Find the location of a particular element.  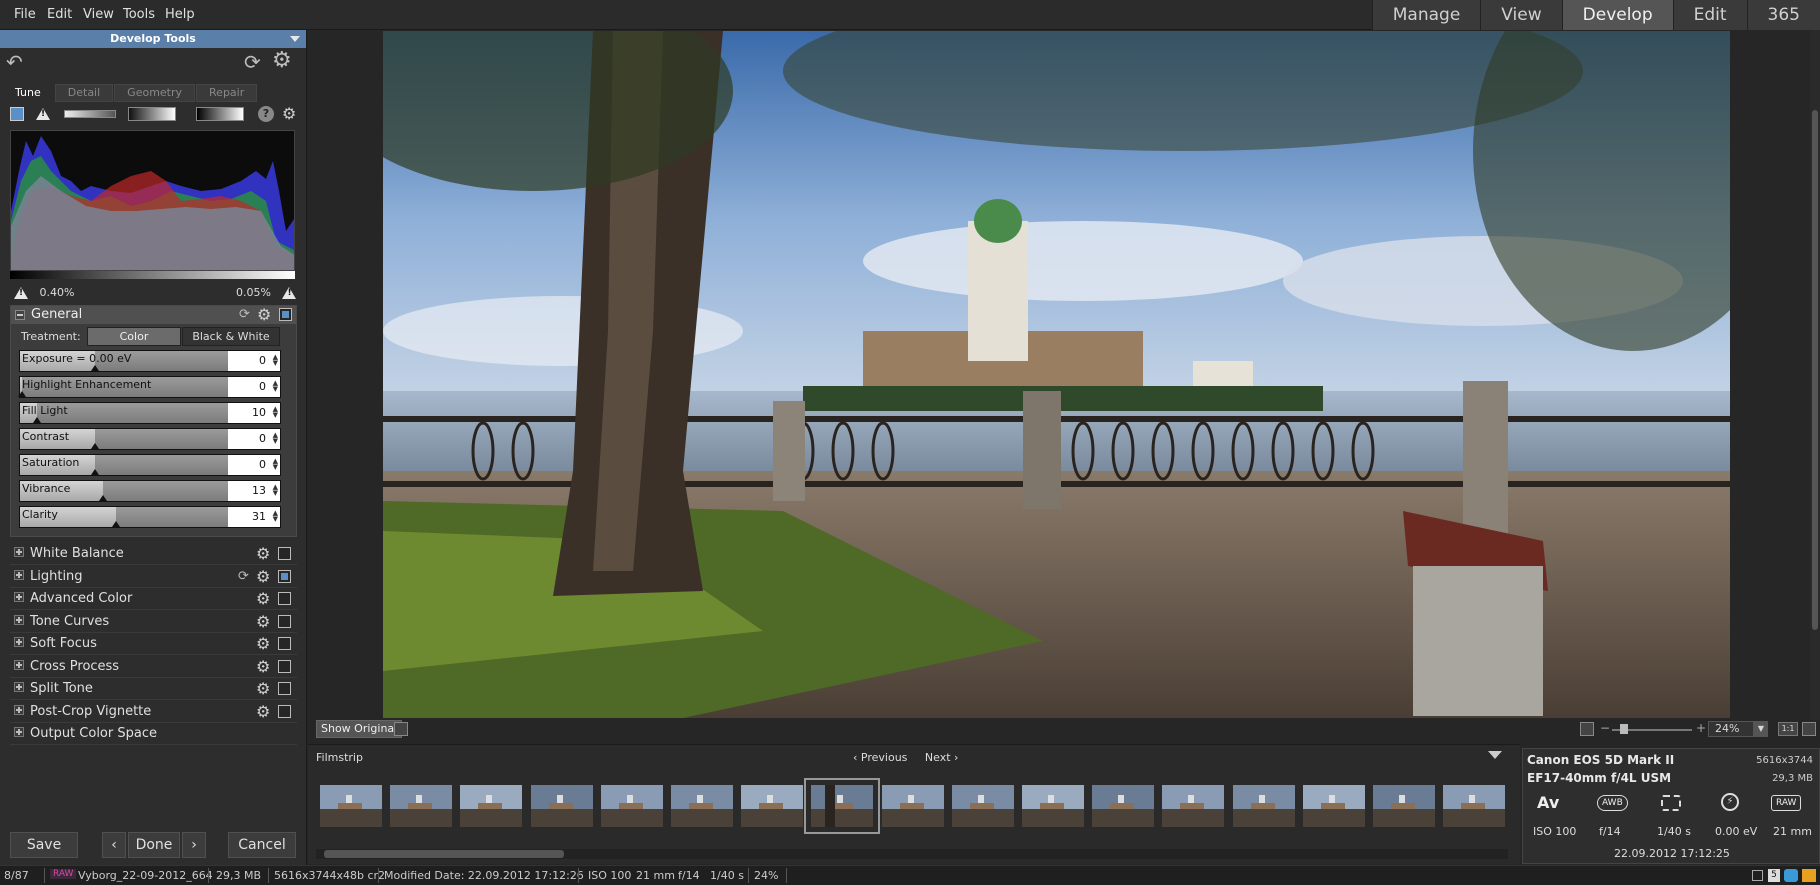

mode-365: 365 is located at coordinates (1783, 15).